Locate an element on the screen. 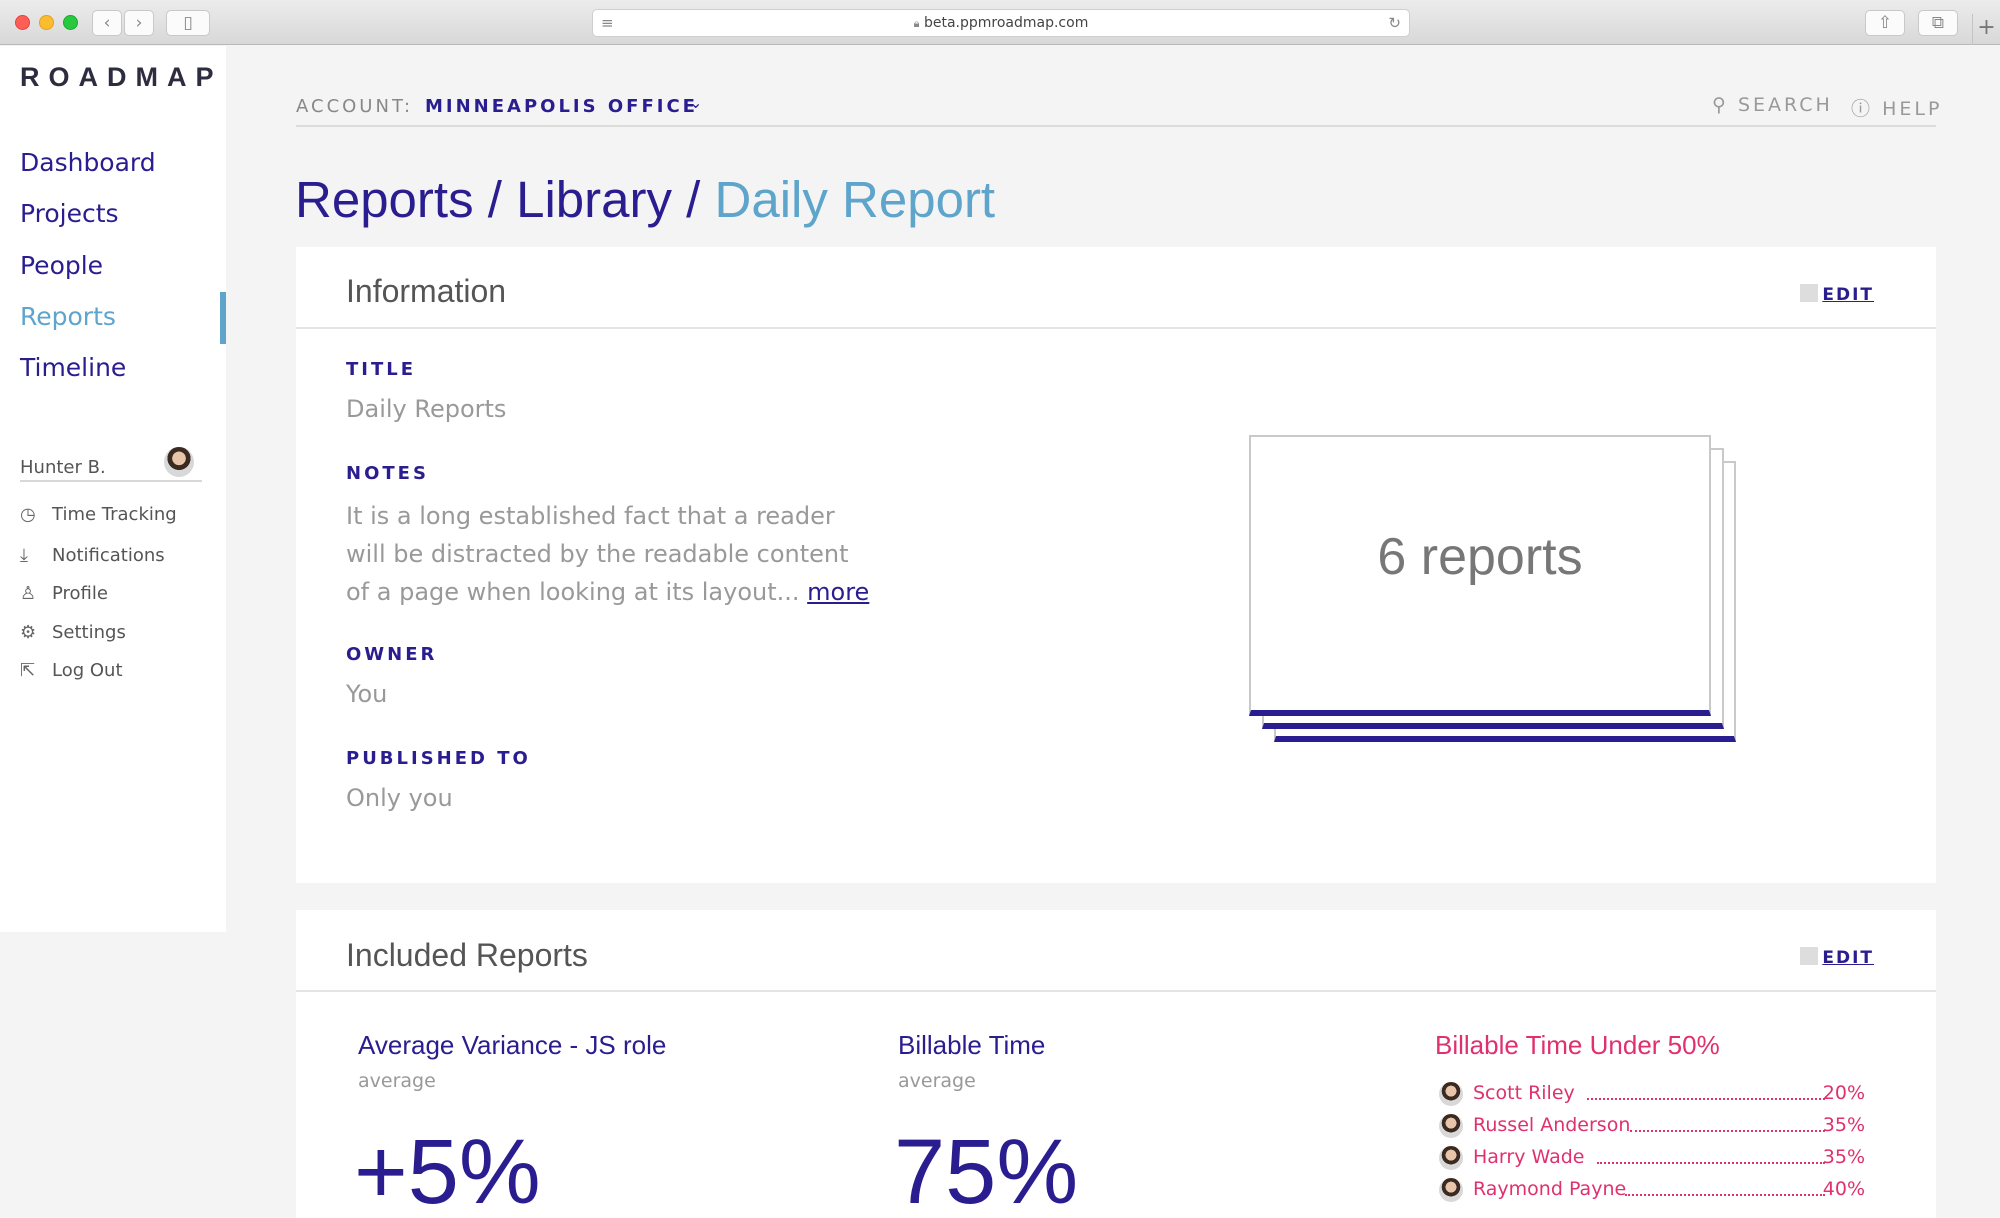 This screenshot has width=2000, height=1218. help-icon: ⓘ is located at coordinates (1862, 109).